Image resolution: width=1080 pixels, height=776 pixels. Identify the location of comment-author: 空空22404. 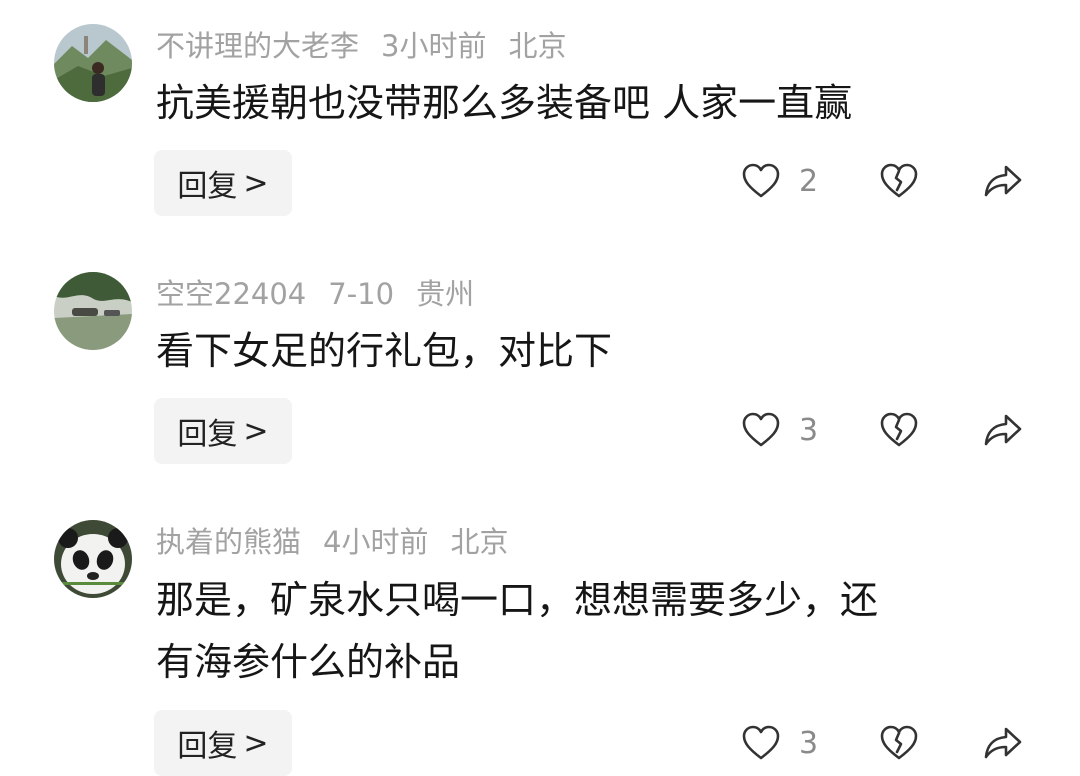
(231, 294).